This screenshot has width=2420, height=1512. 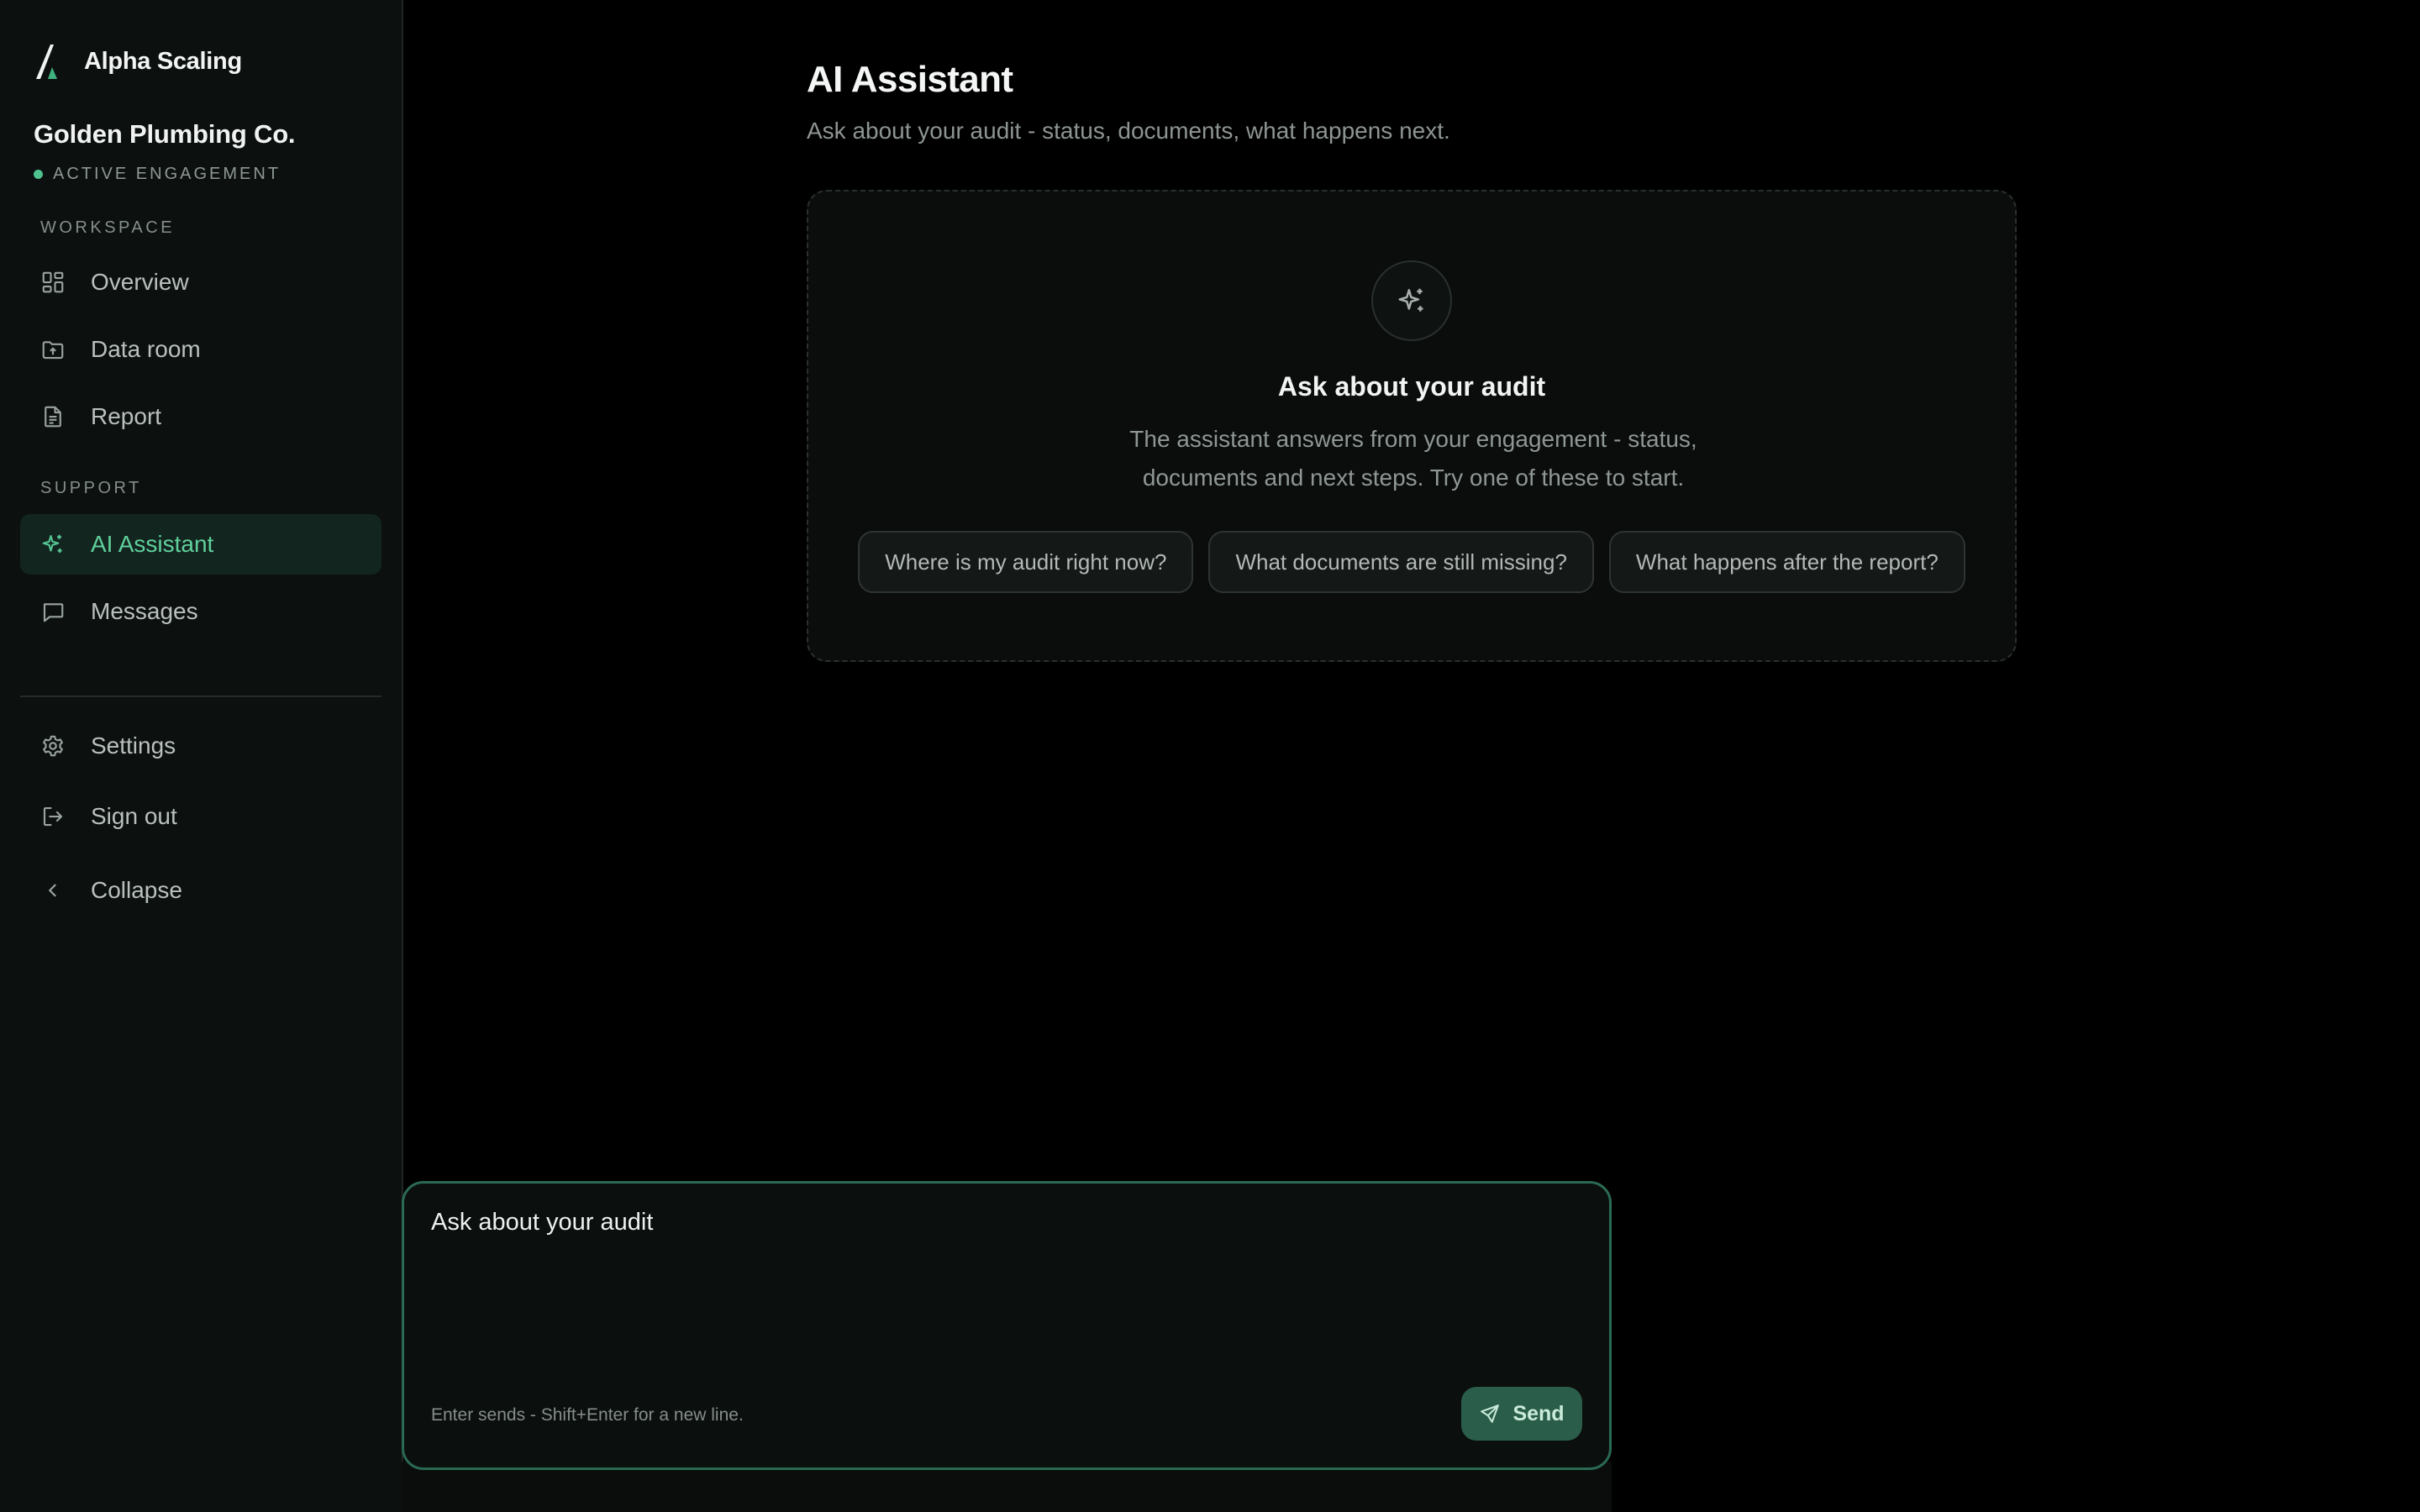 I want to click on gear-icon, so click(x=53, y=746).